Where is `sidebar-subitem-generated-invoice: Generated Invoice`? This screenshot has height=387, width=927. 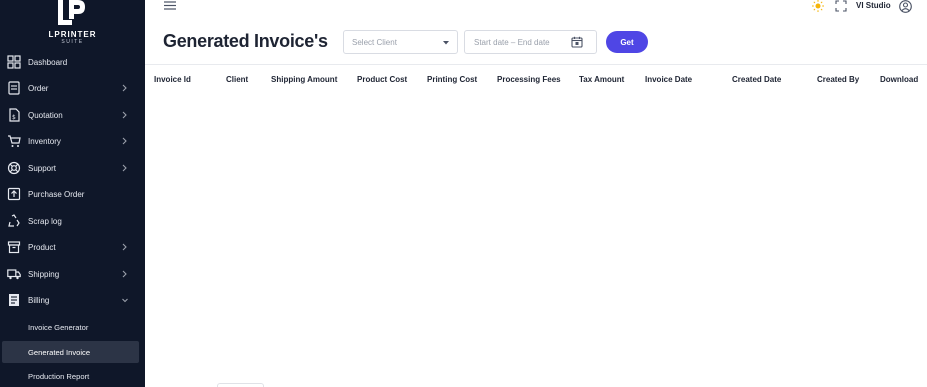
sidebar-subitem-generated-invoice: Generated Invoice is located at coordinates (72, 352).